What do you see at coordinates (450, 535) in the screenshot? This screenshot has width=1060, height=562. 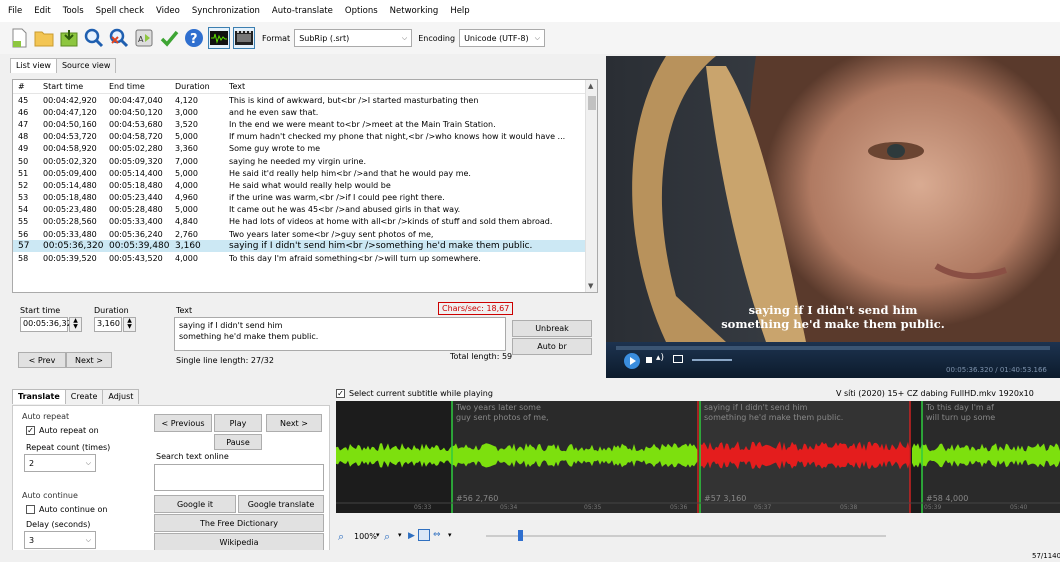 I see `move-dropdown-icon: ▾` at bounding box center [450, 535].